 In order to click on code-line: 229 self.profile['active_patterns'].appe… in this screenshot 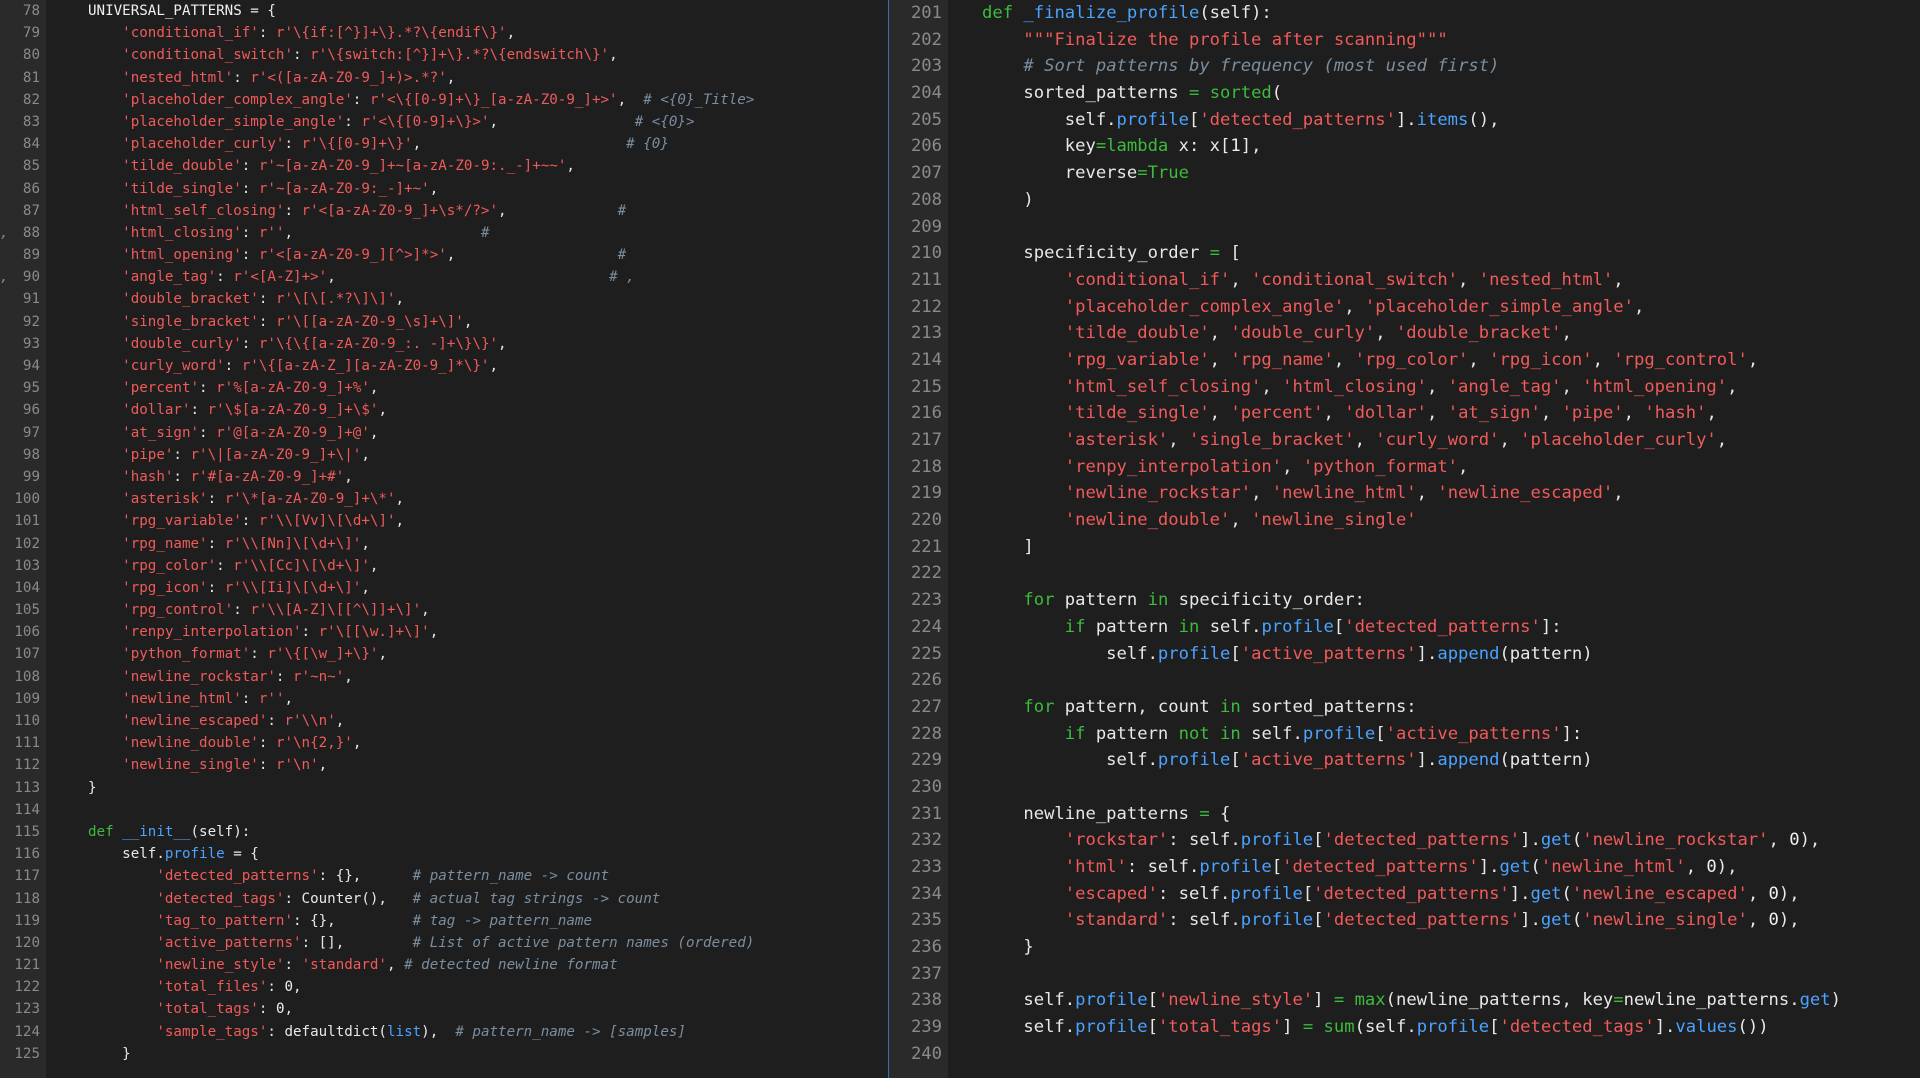, I will do `click(1406, 760)`.